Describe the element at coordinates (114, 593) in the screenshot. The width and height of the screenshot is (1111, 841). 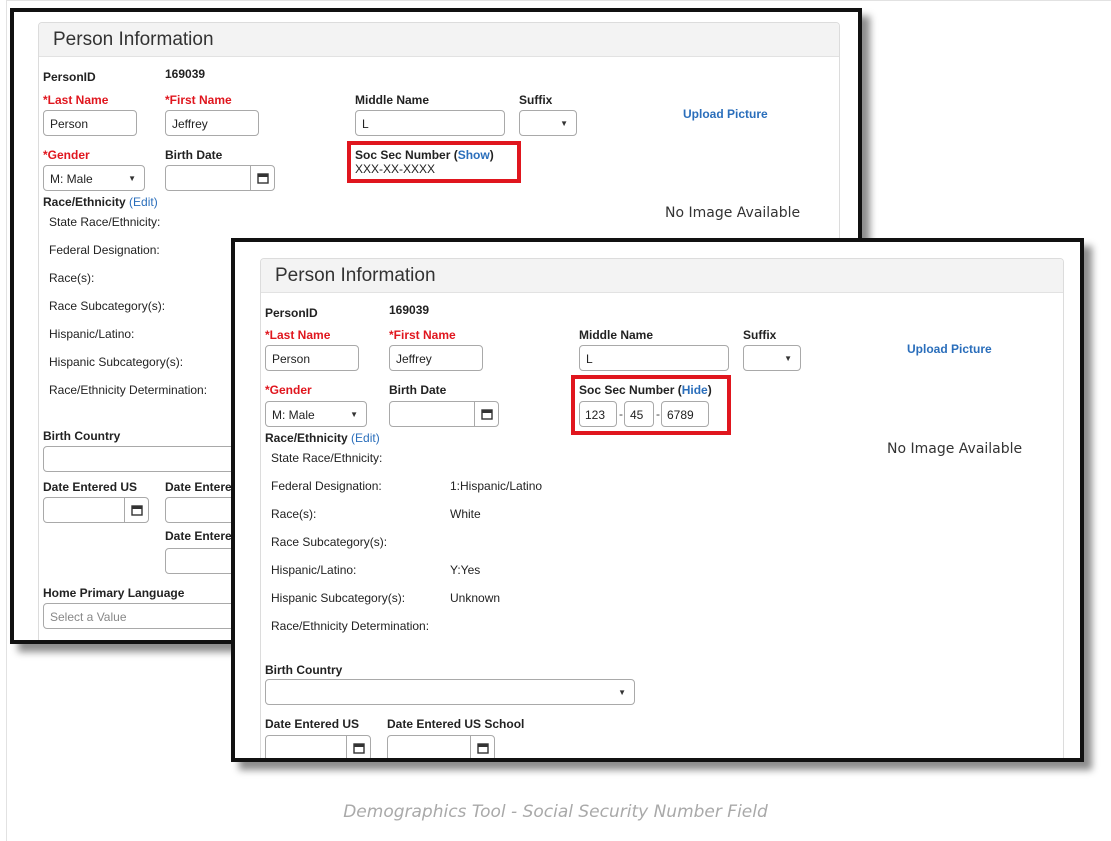
I see `home-primary-language-label: Home Primary Language` at that location.